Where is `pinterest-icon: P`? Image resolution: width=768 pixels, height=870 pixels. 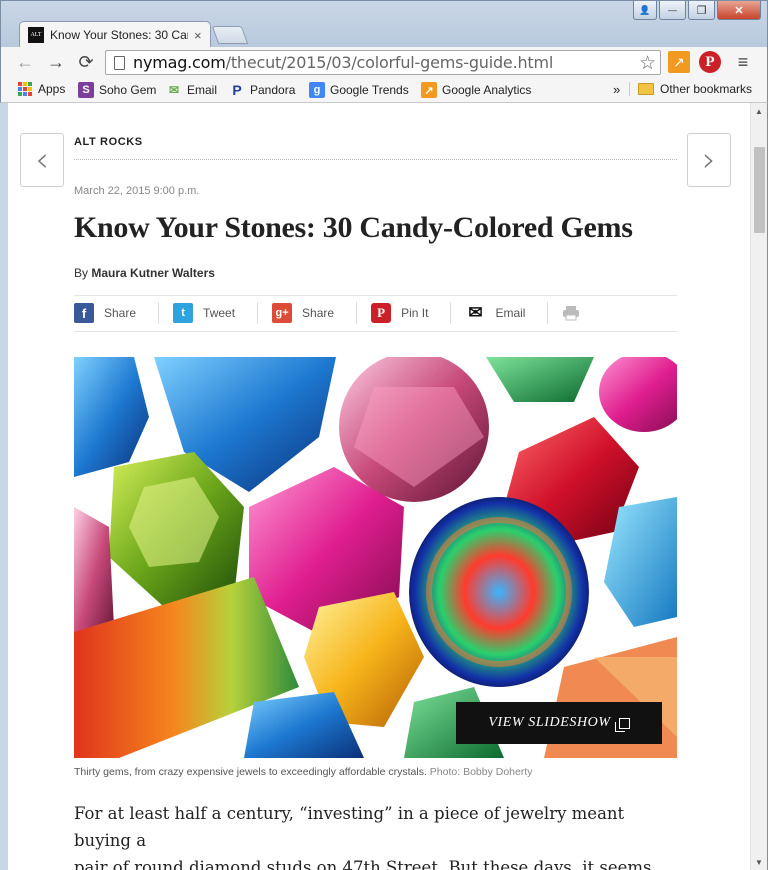 pinterest-icon: P is located at coordinates (381, 313).